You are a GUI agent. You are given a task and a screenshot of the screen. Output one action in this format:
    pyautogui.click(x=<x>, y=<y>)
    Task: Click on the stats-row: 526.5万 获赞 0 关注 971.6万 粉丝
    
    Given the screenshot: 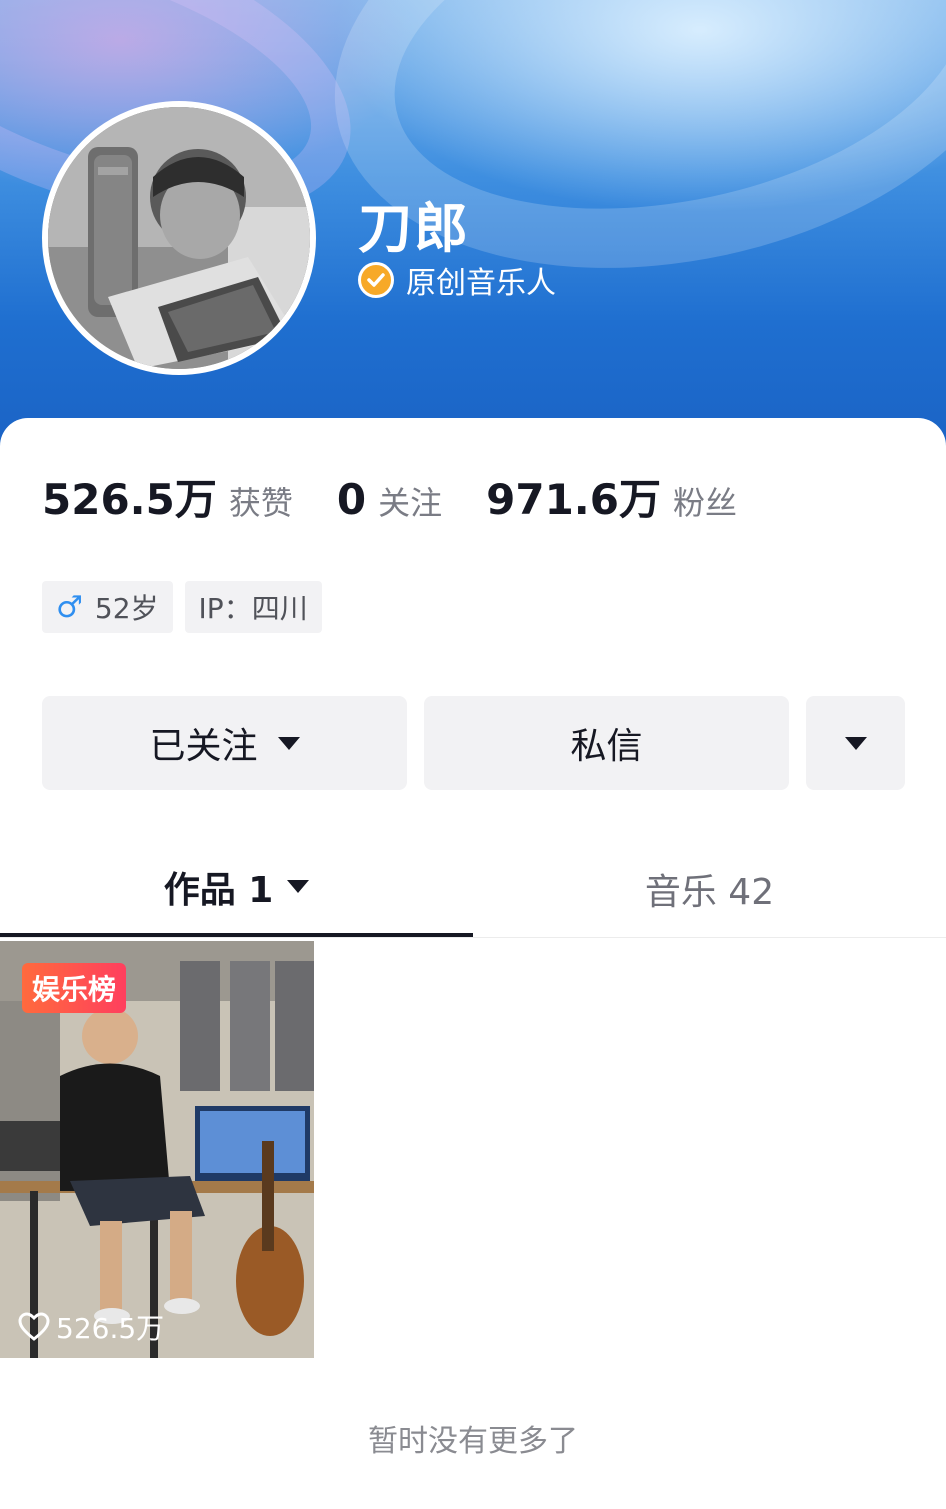 What is the action you would take?
    pyautogui.click(x=411, y=496)
    